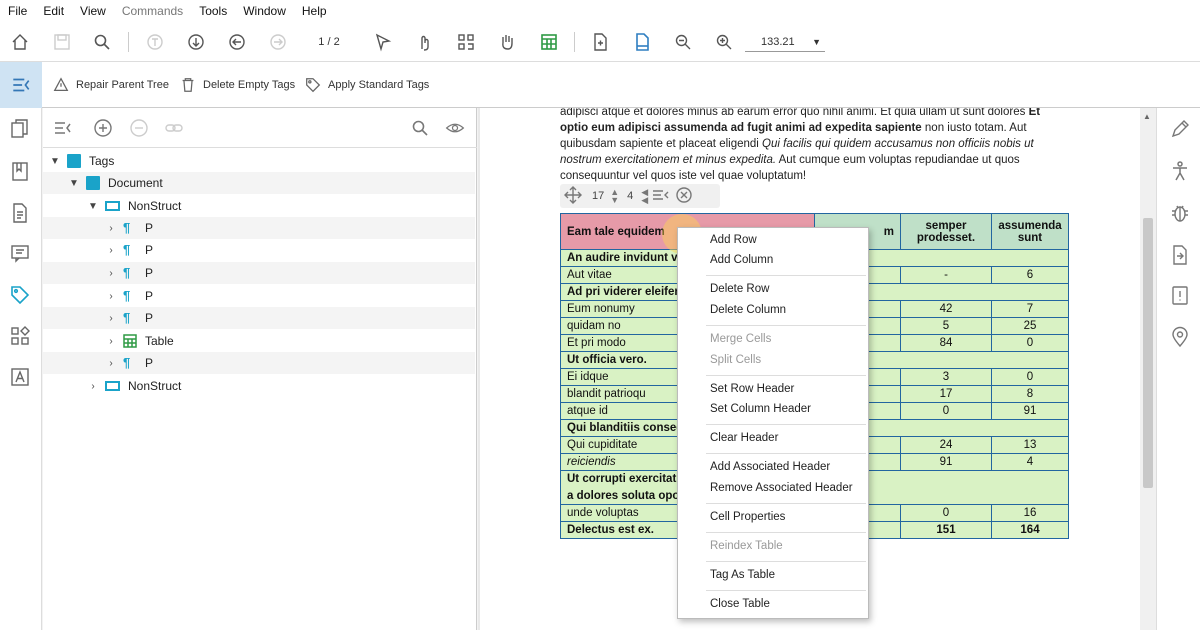 The width and height of the screenshot is (1200, 630). Describe the element at coordinates (946, 326) in the screenshot. I see `table-cell: 5` at that location.